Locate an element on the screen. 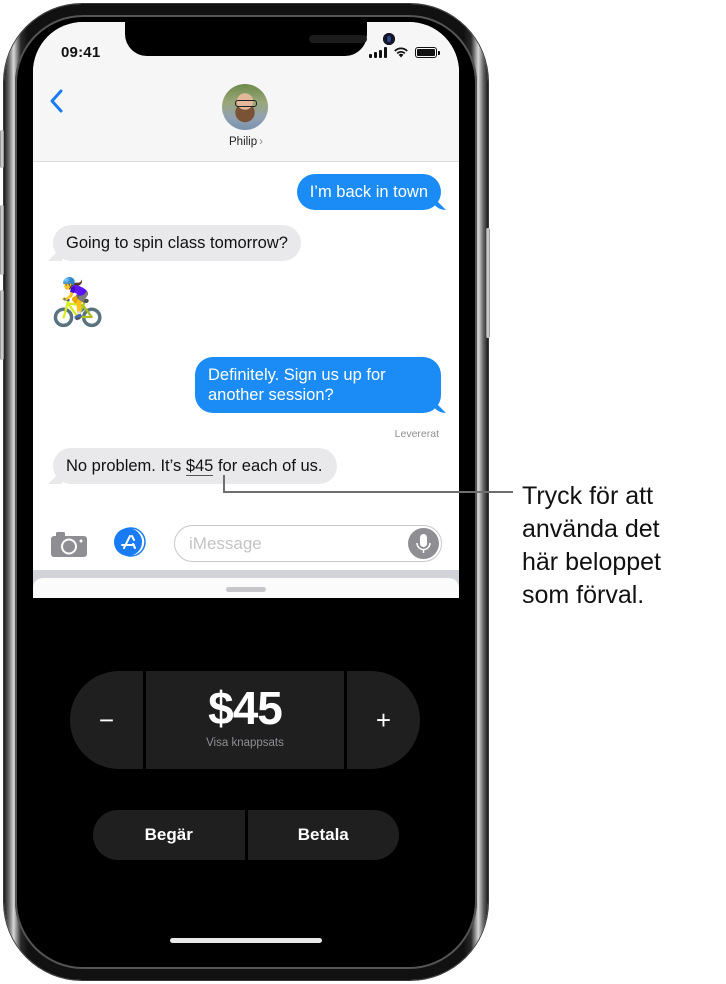  back-chevron-icon is located at coordinates (57, 101).